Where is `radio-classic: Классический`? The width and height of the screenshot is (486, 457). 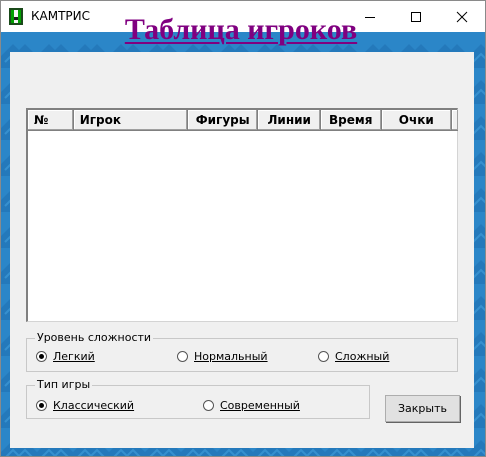 radio-classic: Классический is located at coordinates (85, 405).